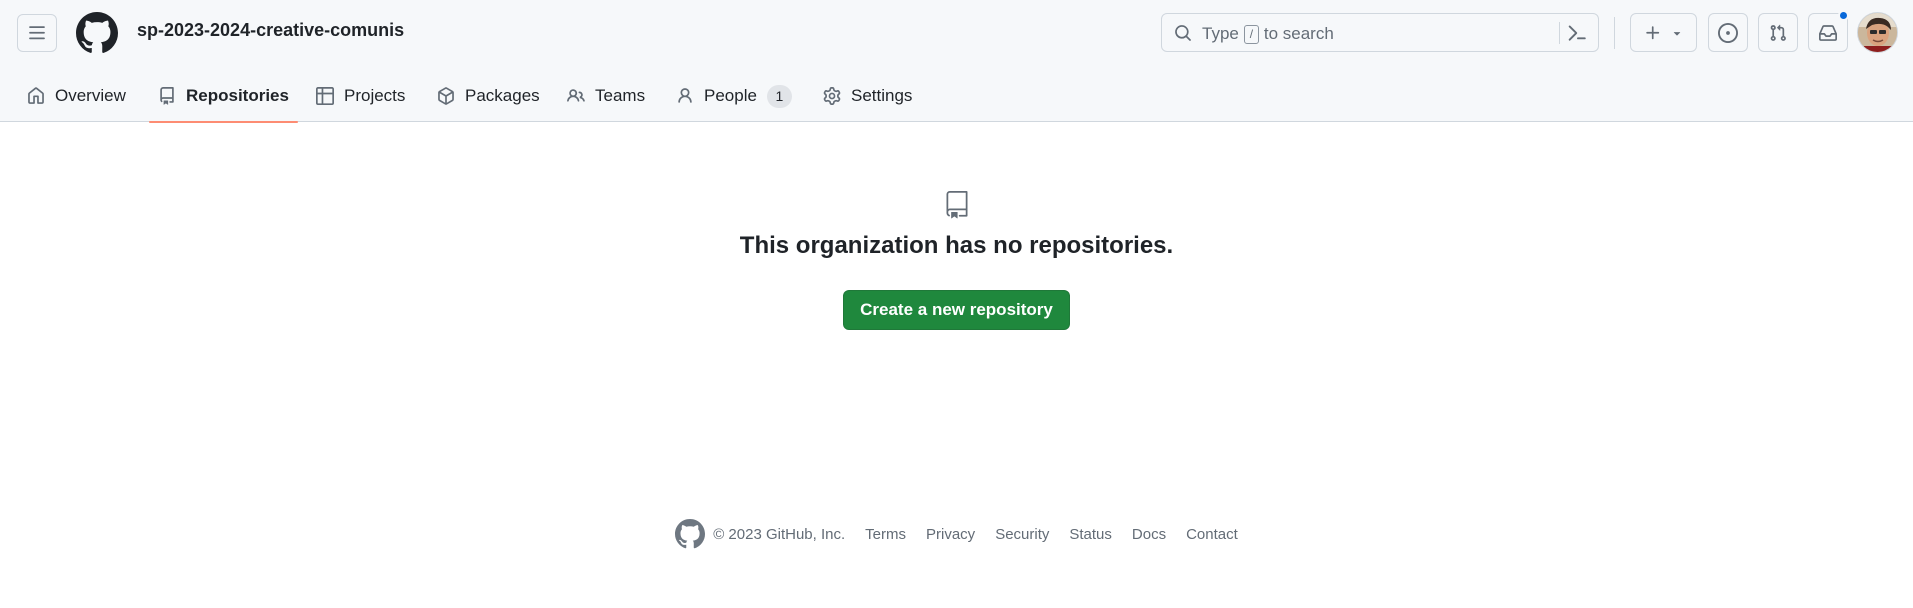  I want to click on tab-people: People 1, so click(734, 96).